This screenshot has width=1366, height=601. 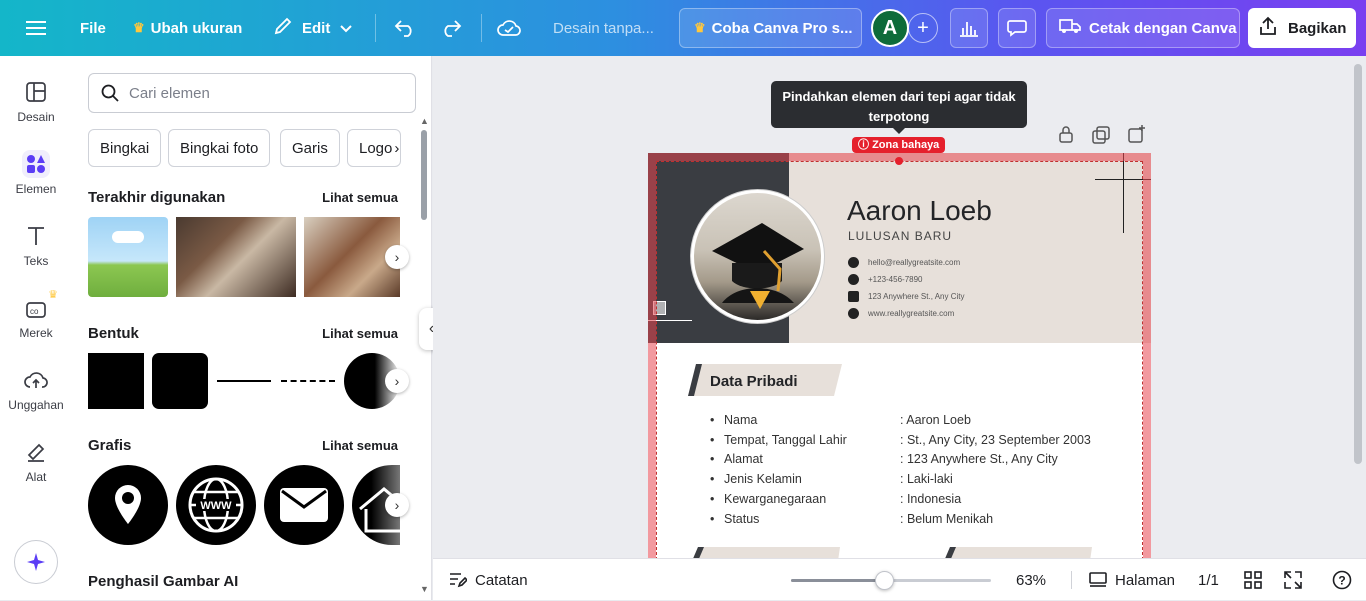 I want to click on sidebar-item-brand: co ♛ Merek, so click(x=36, y=314).